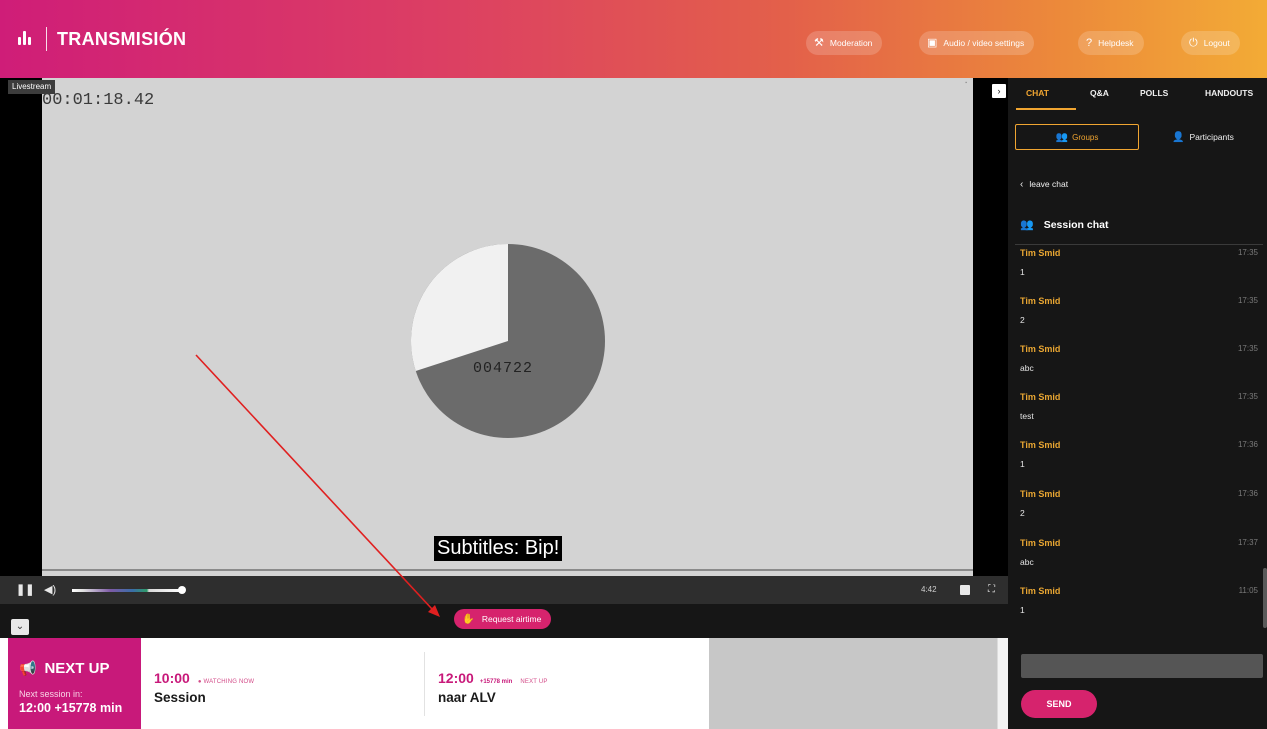  I want to click on session-name: Session, so click(180, 697).